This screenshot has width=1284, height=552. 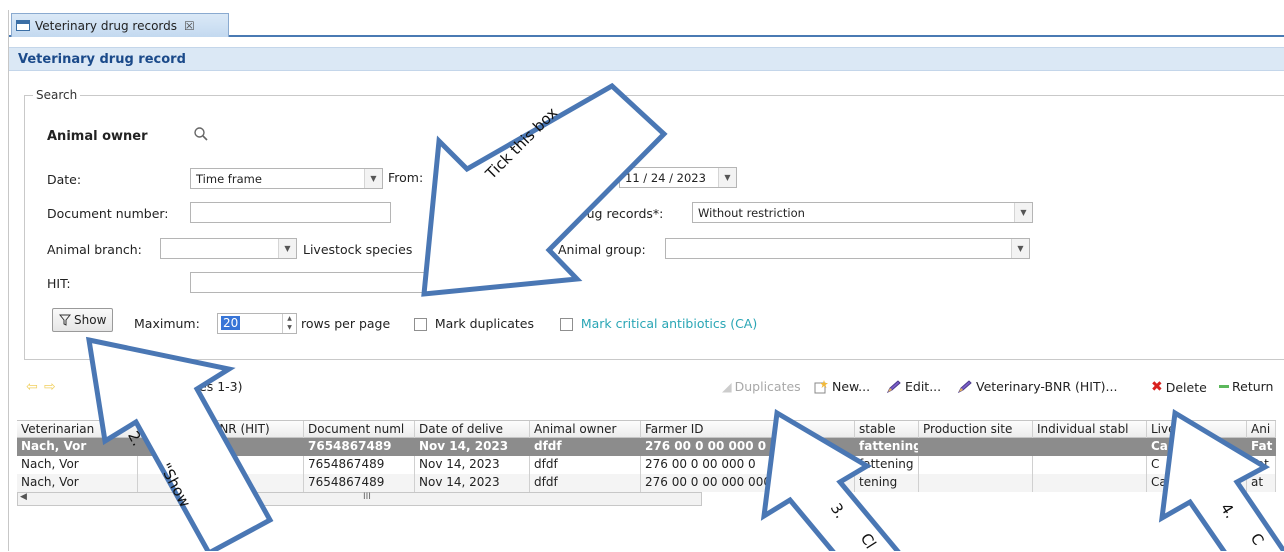 I want to click on date-select-value: Time frame, so click(x=229, y=179).